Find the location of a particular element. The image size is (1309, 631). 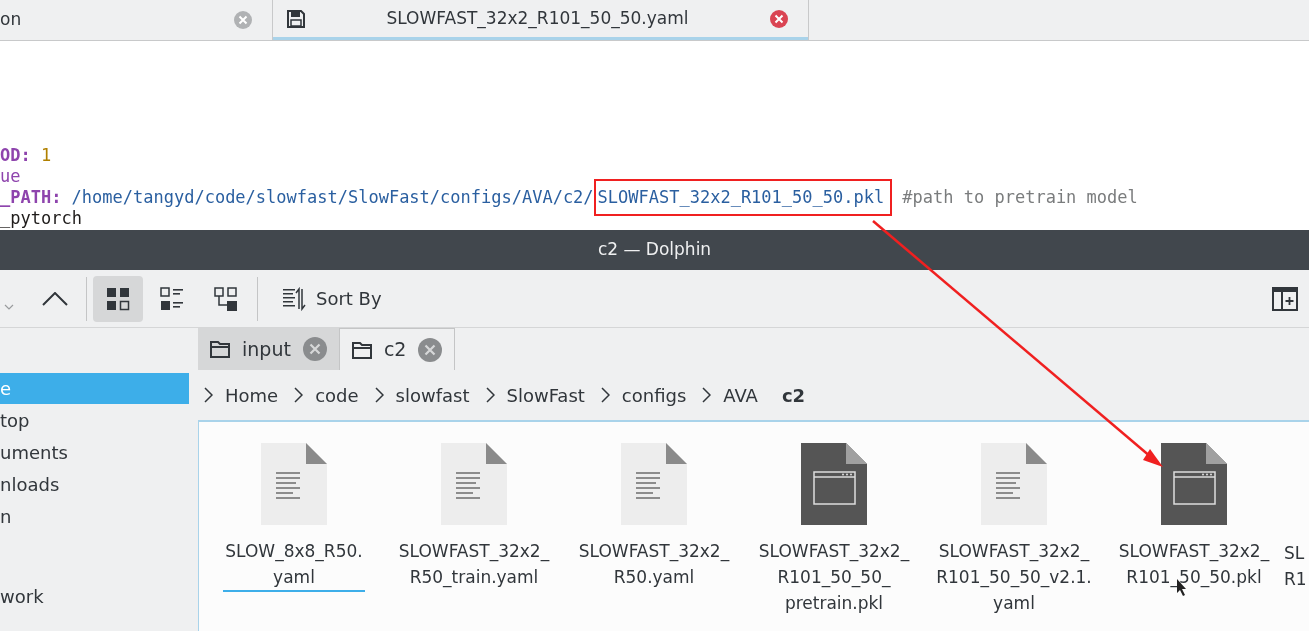

code-text: /home/tangyd/code/slowfast/SlowFast/configs/AVA/c2/ is located at coordinates (332, 197).